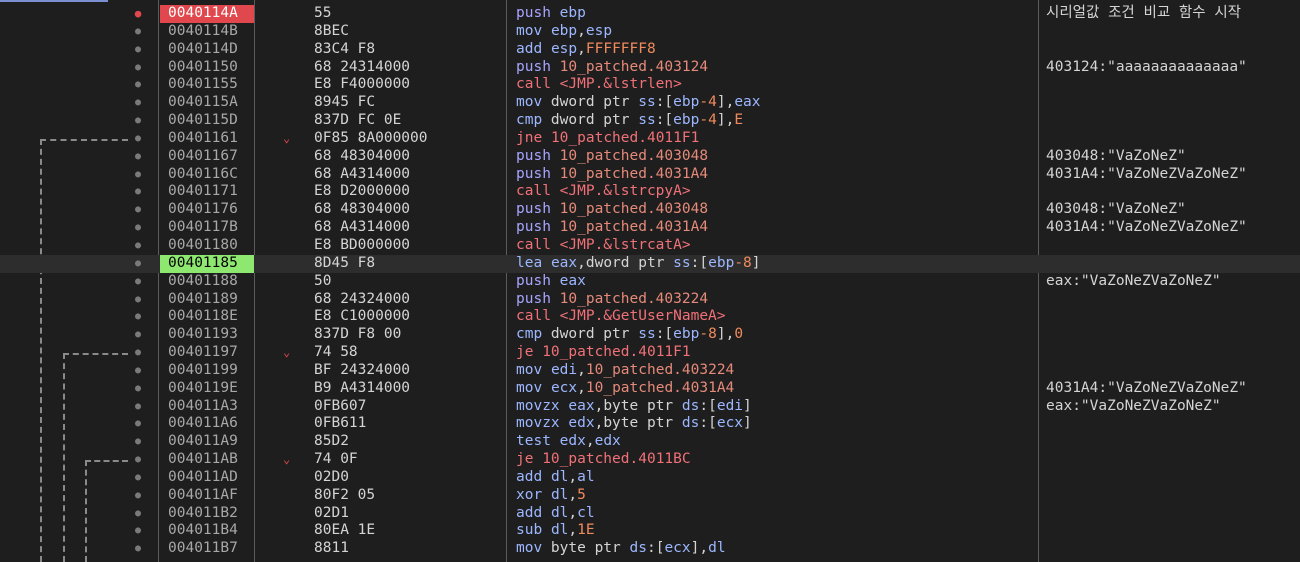 Image resolution: width=1300 pixels, height=562 pixels. I want to click on disassembly-cell: call <JMP.&lstrlen>, so click(599, 85).